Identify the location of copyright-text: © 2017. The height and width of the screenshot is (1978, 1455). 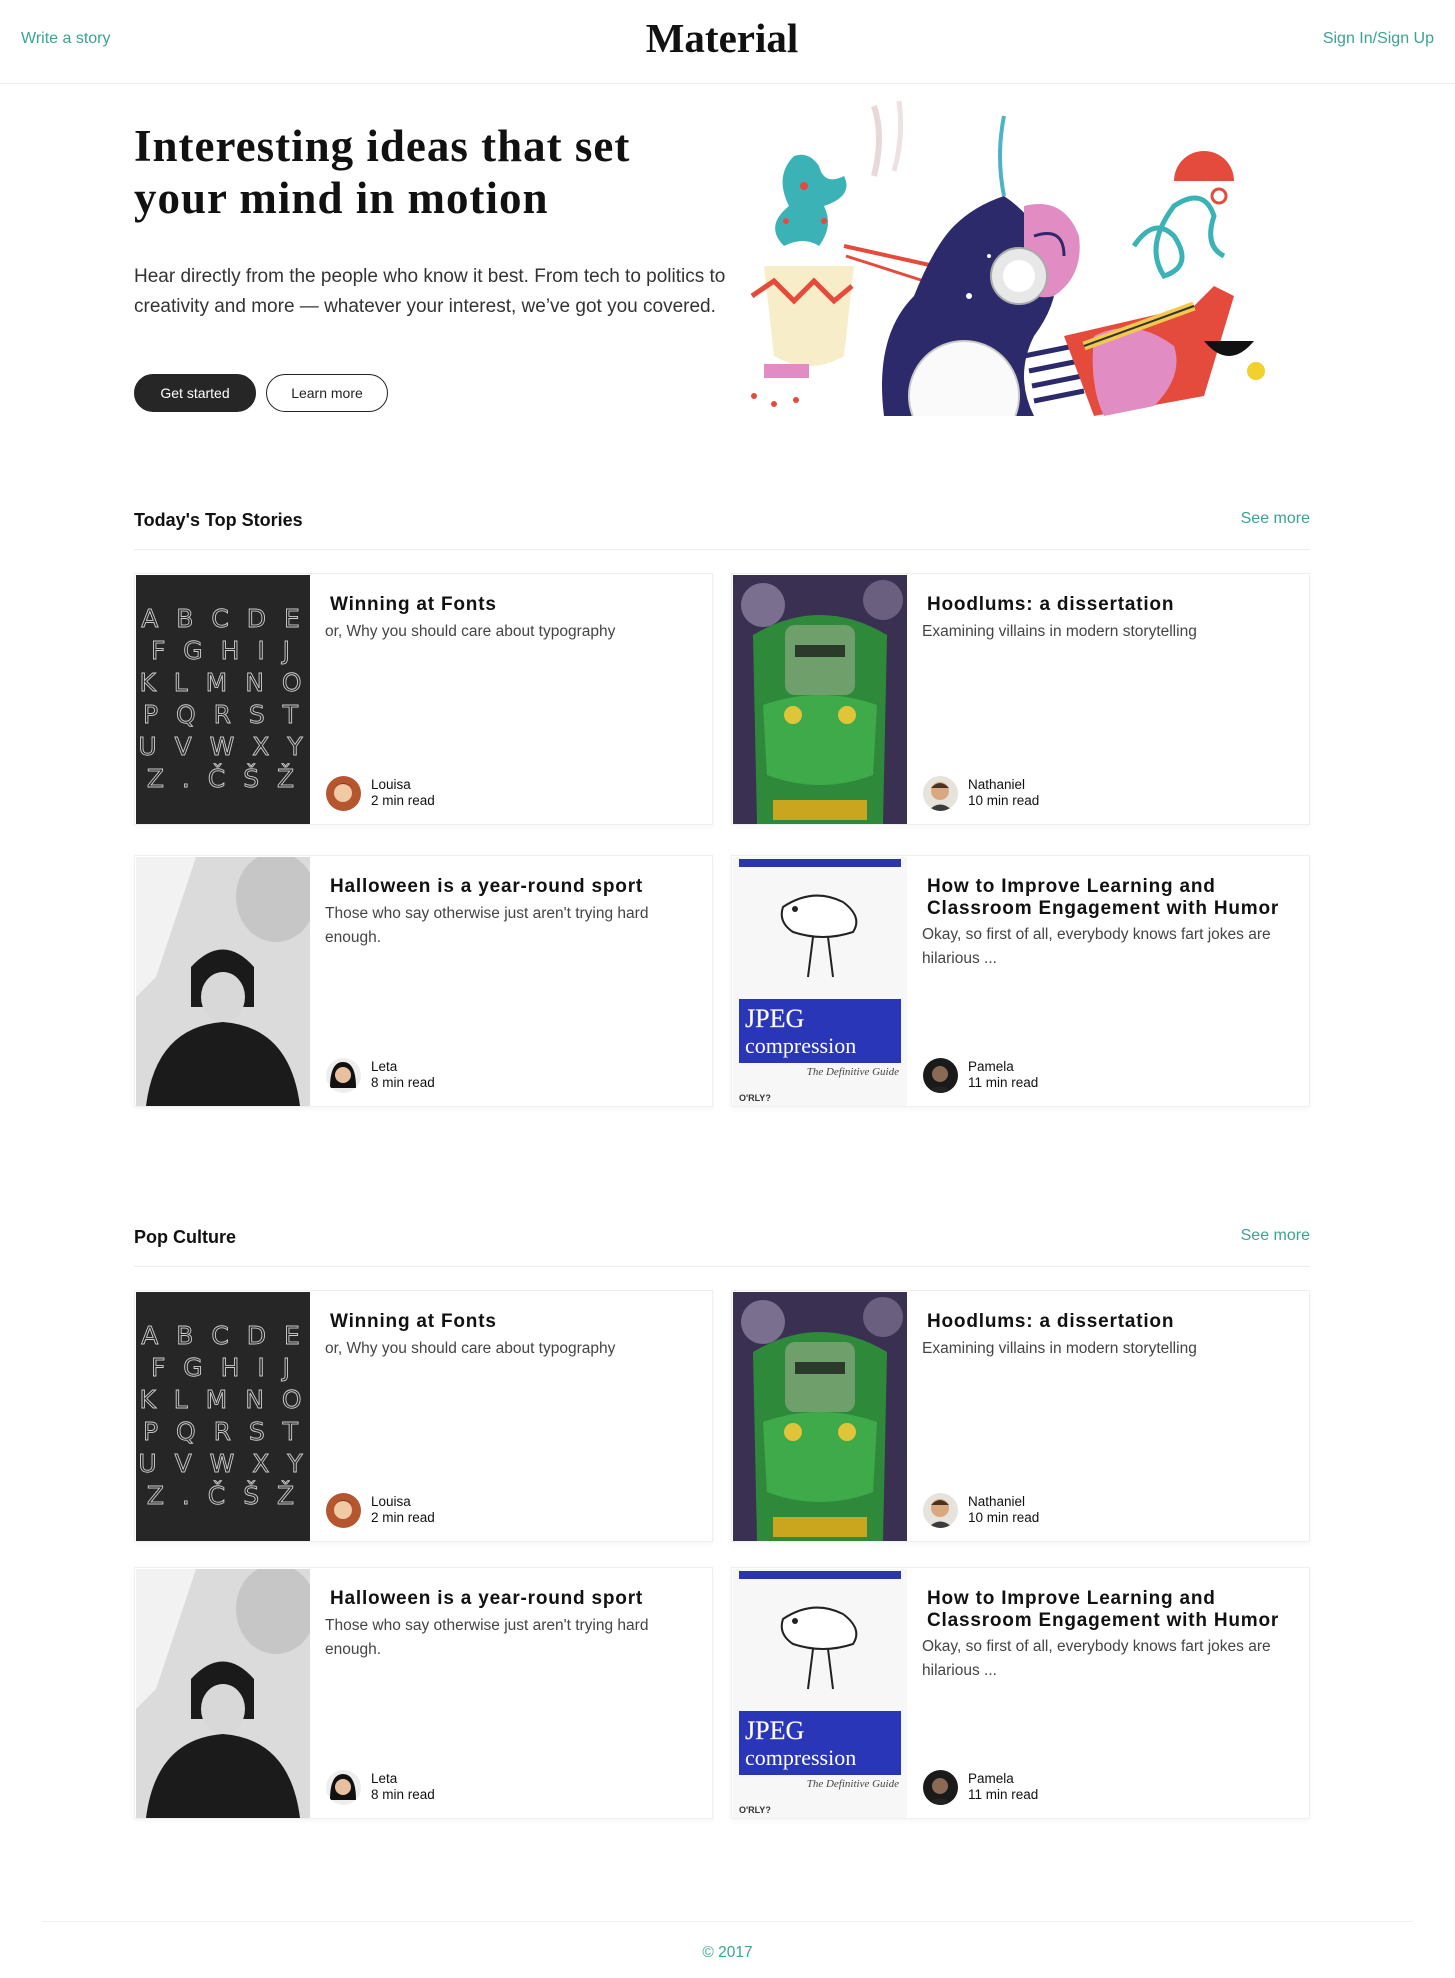
(727, 1952).